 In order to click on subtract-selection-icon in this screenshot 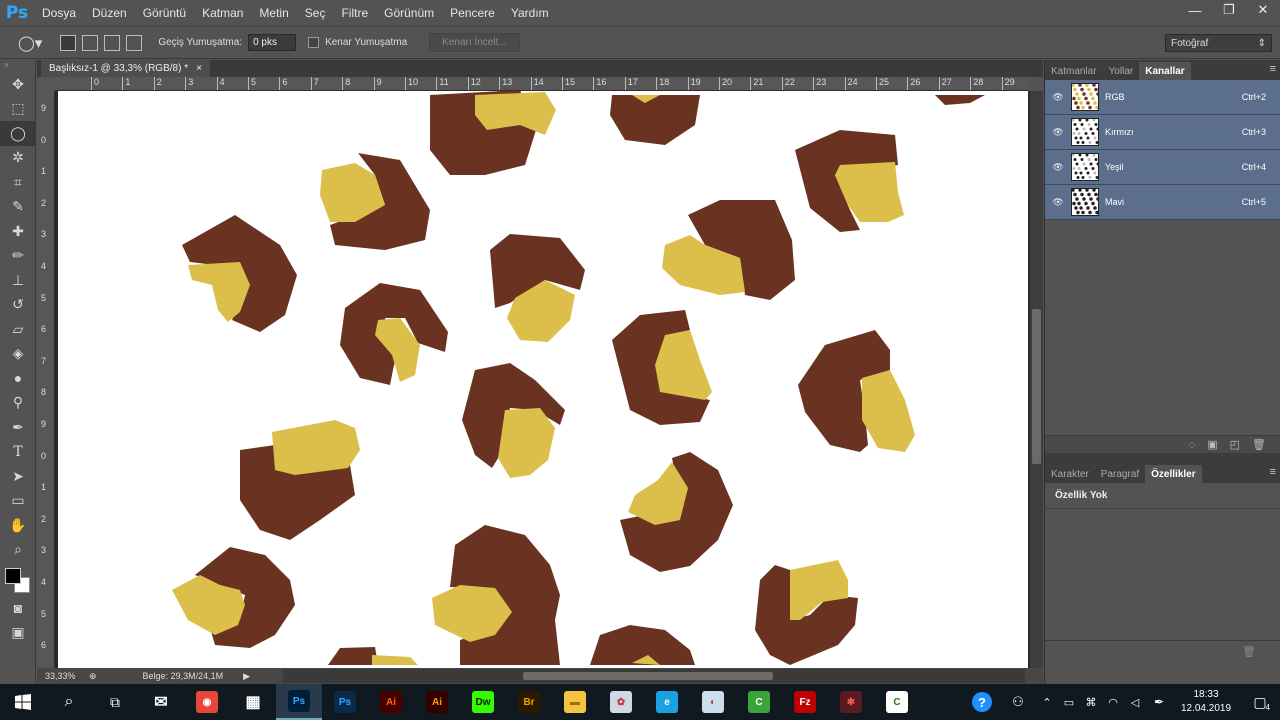, I will do `click(112, 42)`.